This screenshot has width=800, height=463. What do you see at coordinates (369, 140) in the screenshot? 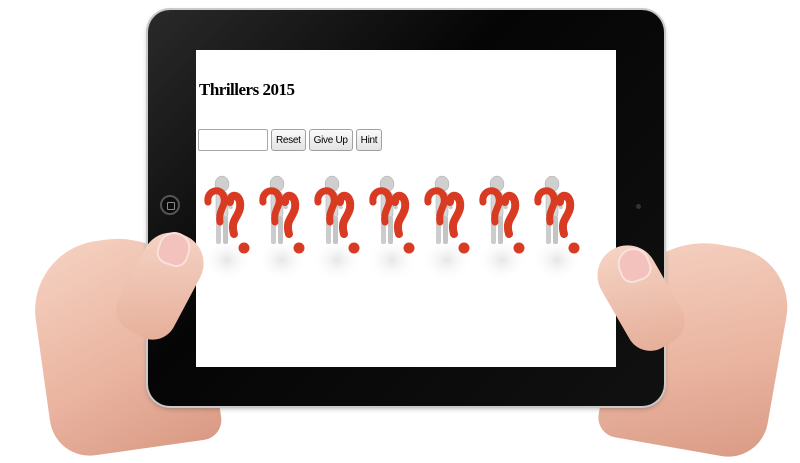
I see `hint-button: Hint` at bounding box center [369, 140].